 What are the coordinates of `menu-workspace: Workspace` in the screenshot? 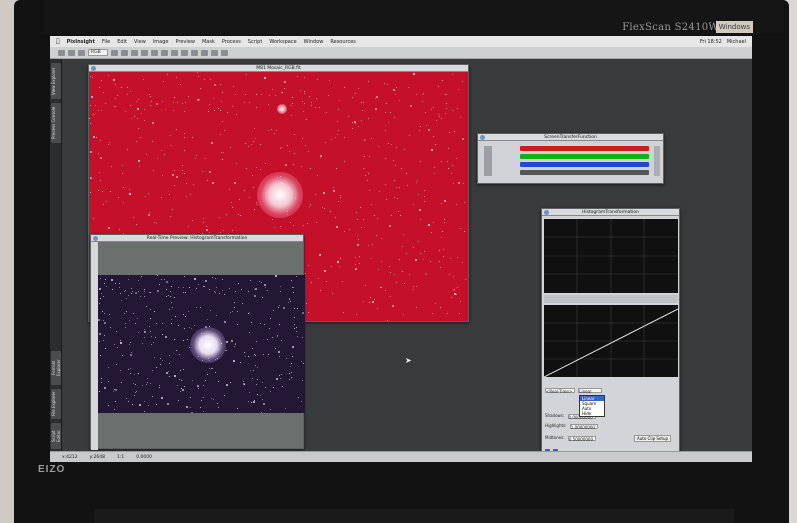 It's located at (282, 42).